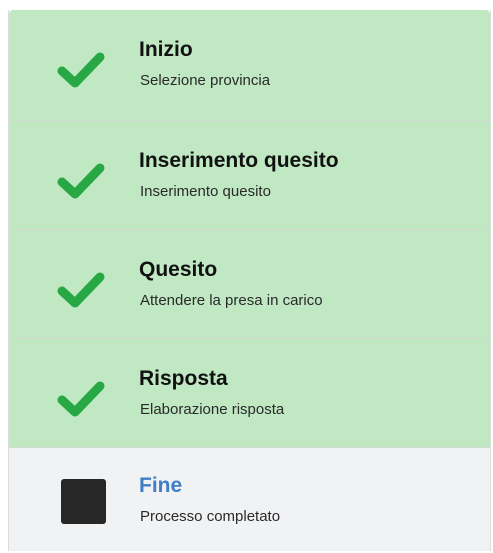 The image size is (493, 553). I want to click on step-subtitle: Selezione provincia, so click(205, 80).